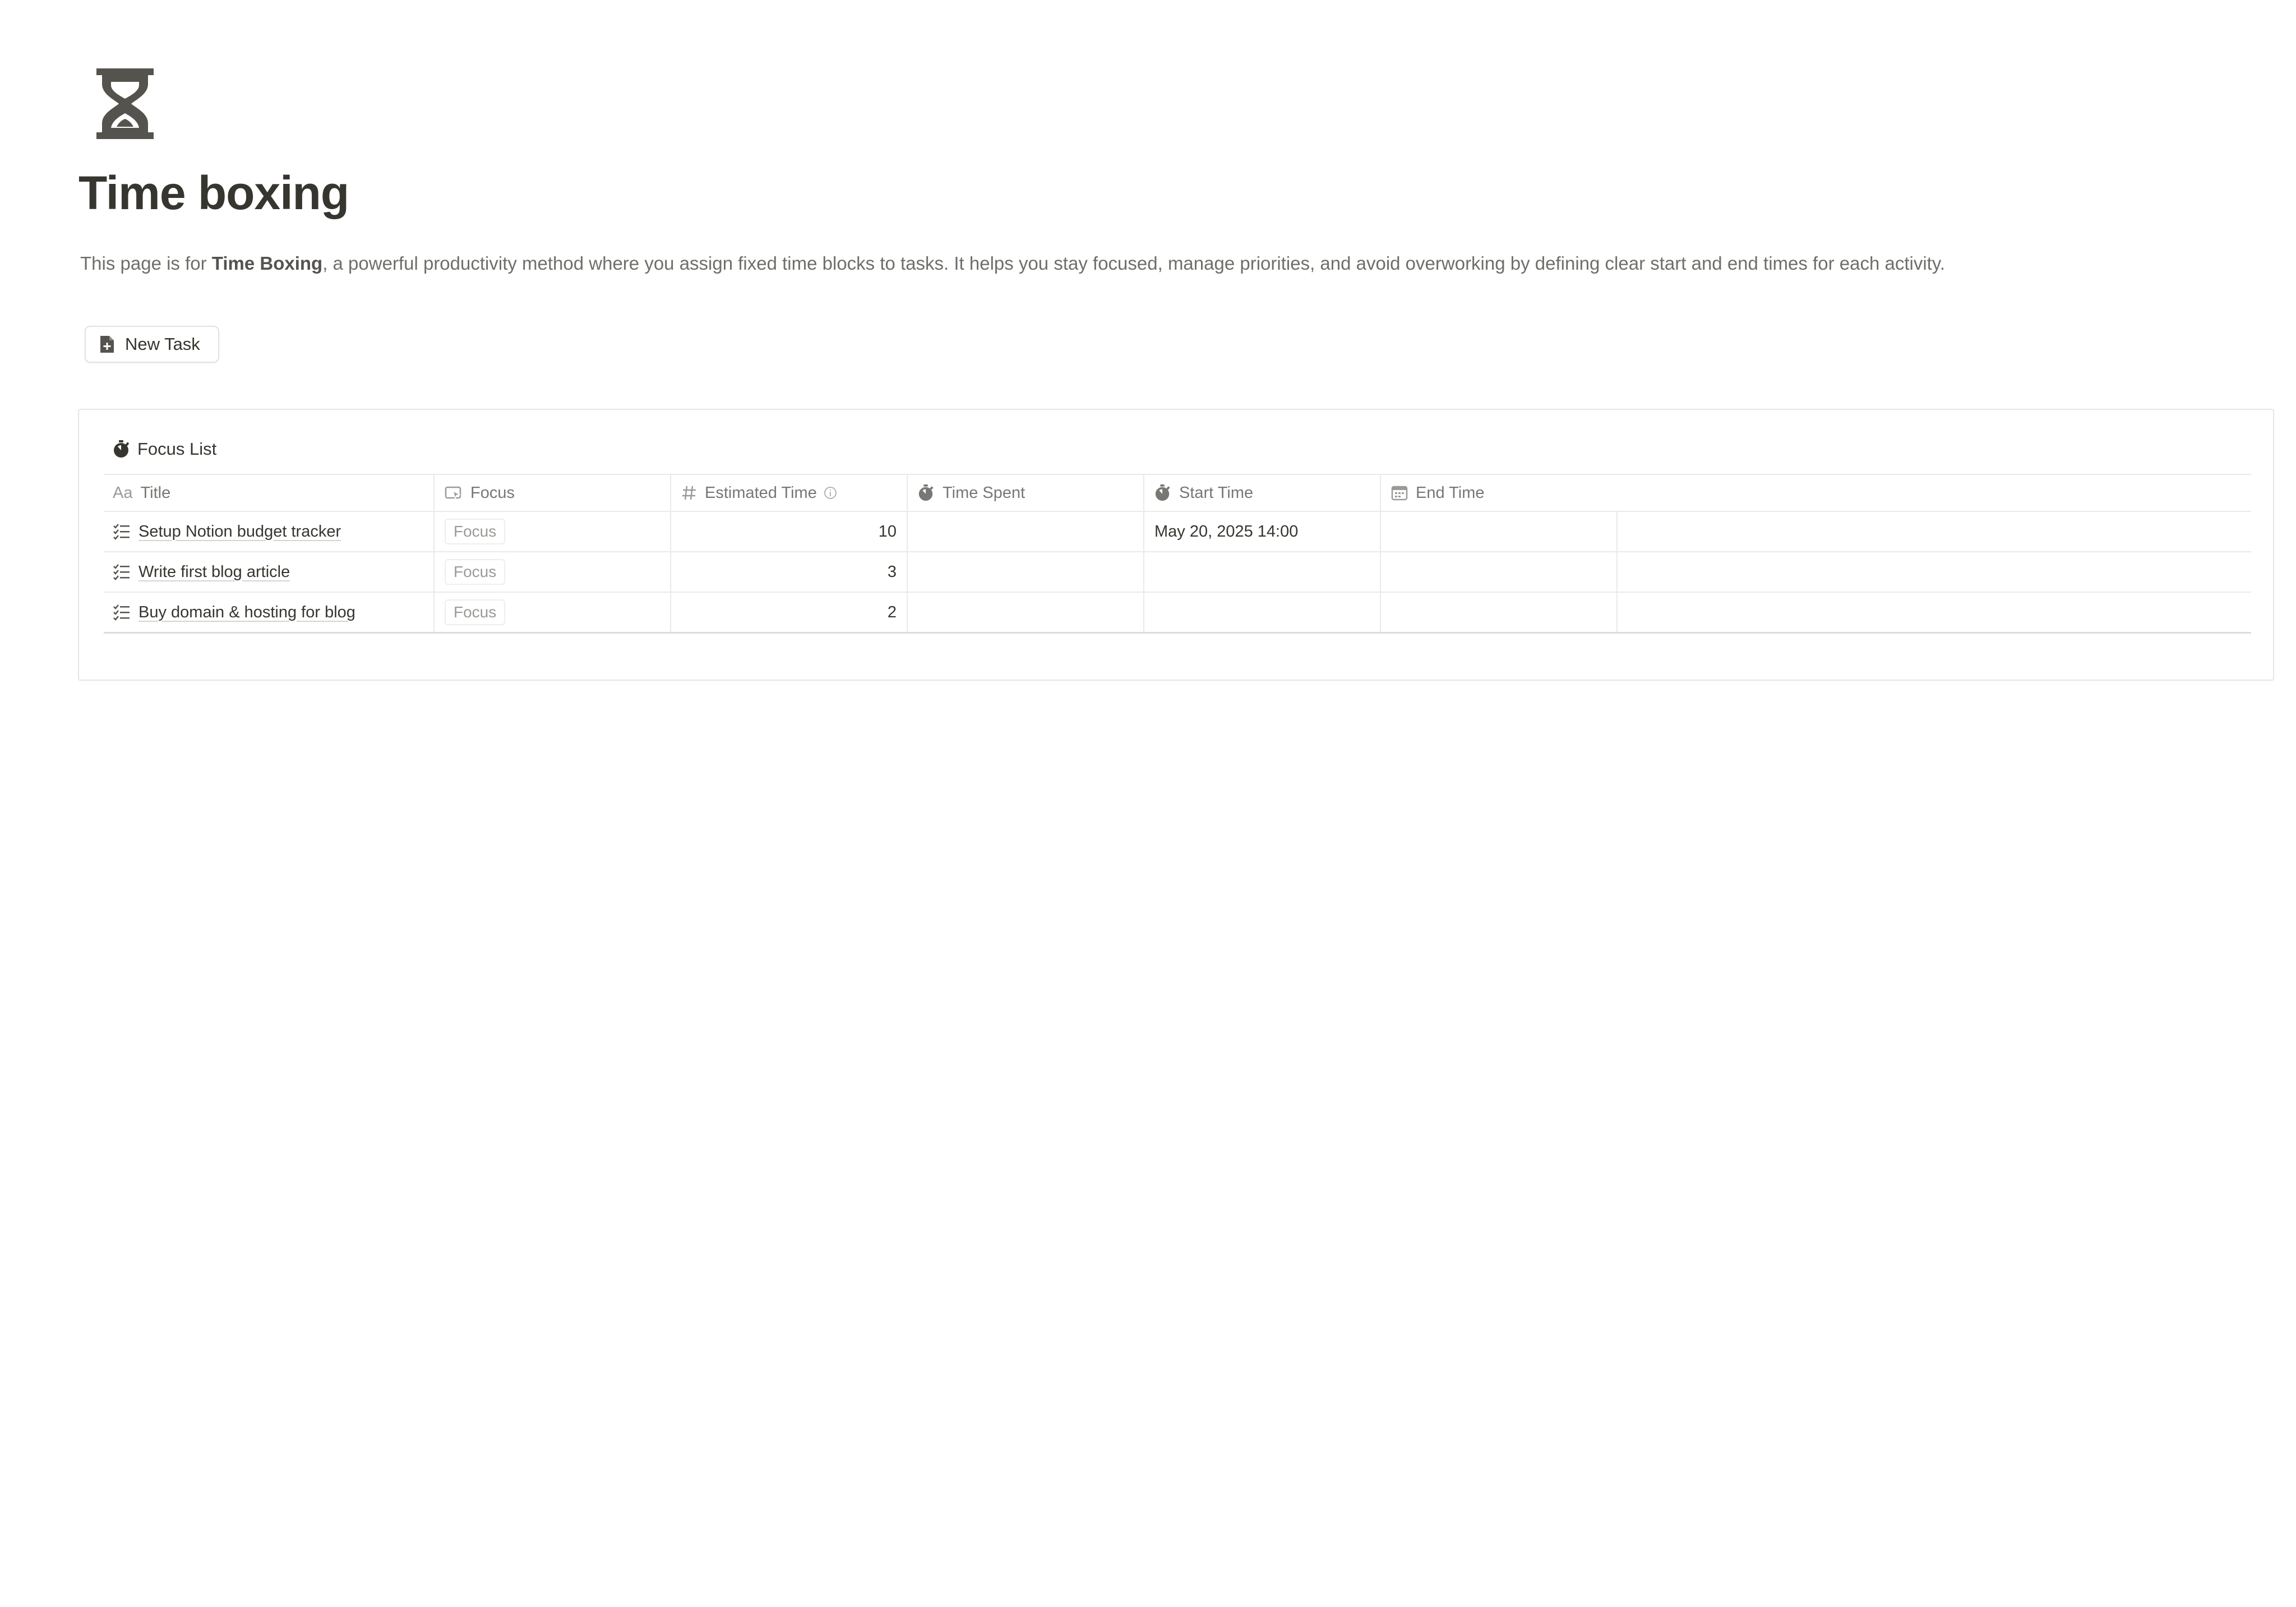 This screenshot has height=1607, width=2296. I want to click on title-cell: Setup Notion budget tracker, so click(269, 531).